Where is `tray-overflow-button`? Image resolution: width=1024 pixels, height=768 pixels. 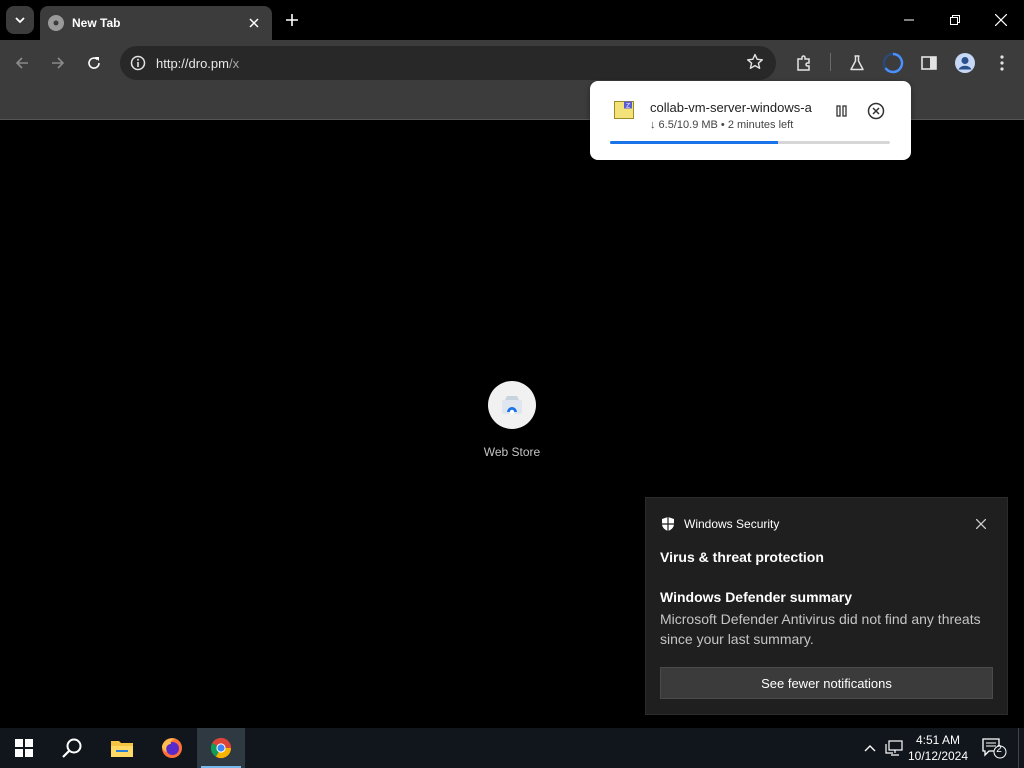
tray-overflow-button is located at coordinates (870, 748).